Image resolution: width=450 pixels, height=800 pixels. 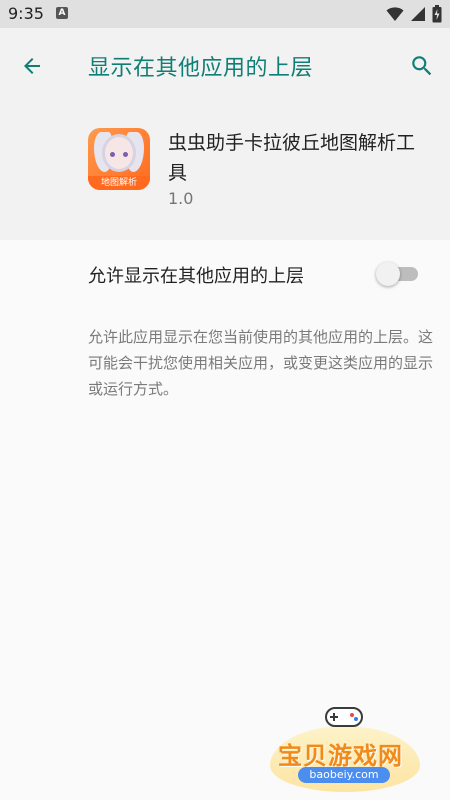 I want to click on back-button, so click(x=32, y=66).